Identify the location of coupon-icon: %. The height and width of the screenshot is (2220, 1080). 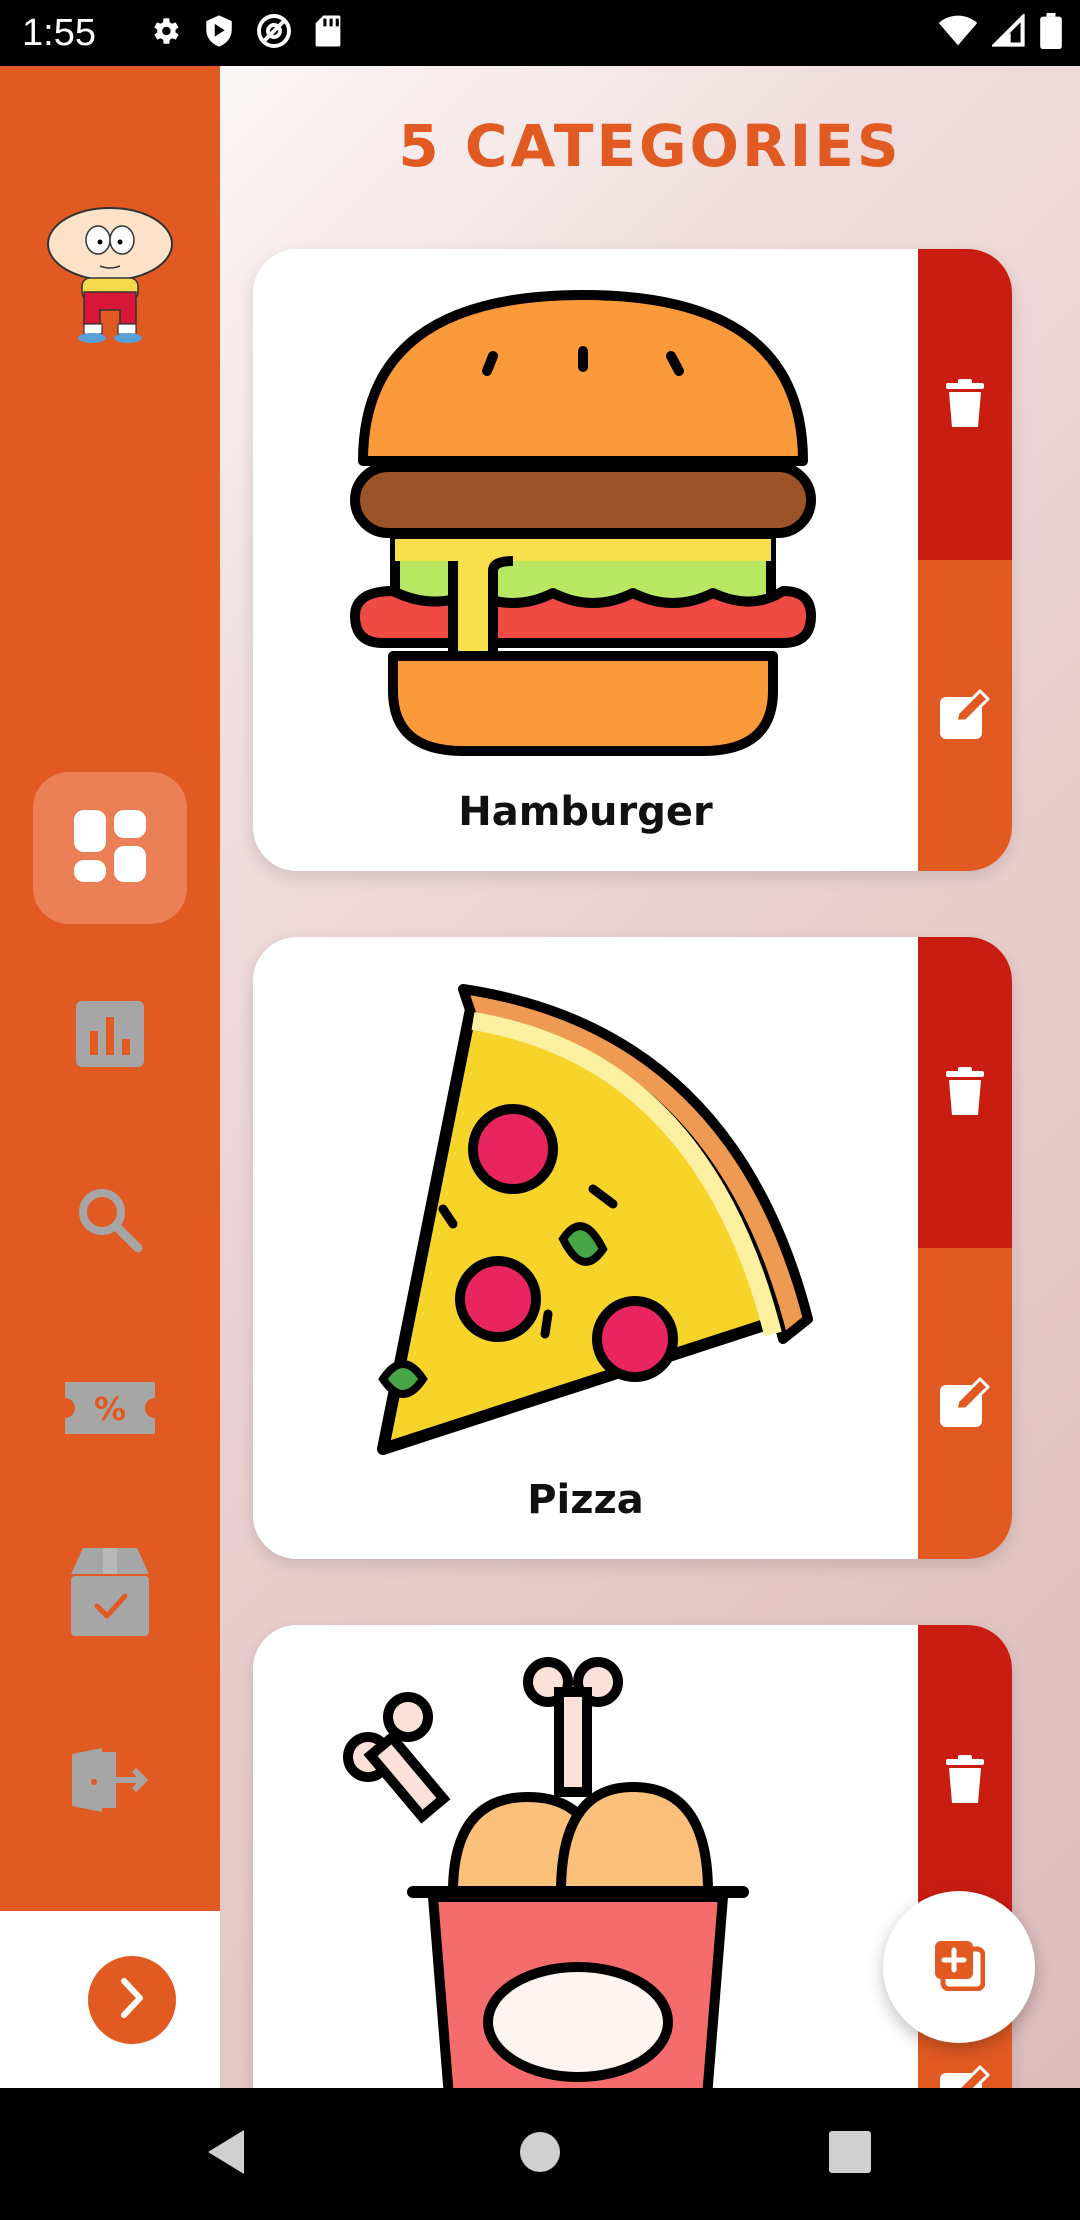
(110, 1410).